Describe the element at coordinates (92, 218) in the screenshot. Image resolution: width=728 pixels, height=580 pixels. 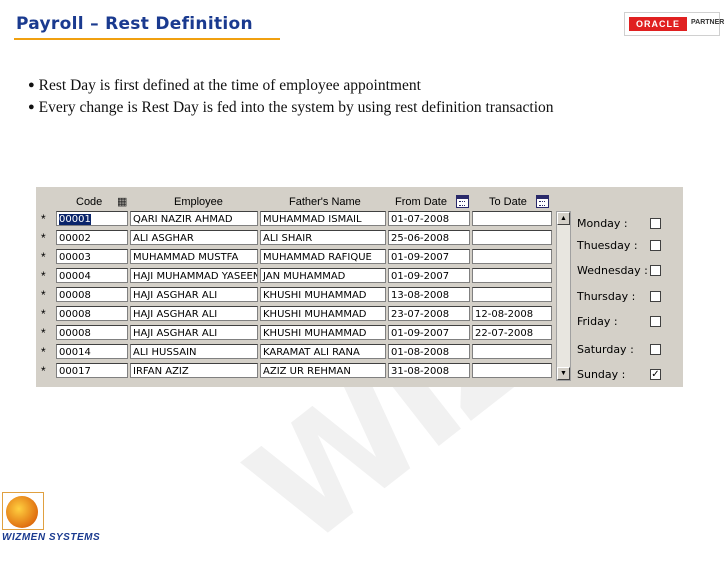
I see `code-field: 00001` at that location.